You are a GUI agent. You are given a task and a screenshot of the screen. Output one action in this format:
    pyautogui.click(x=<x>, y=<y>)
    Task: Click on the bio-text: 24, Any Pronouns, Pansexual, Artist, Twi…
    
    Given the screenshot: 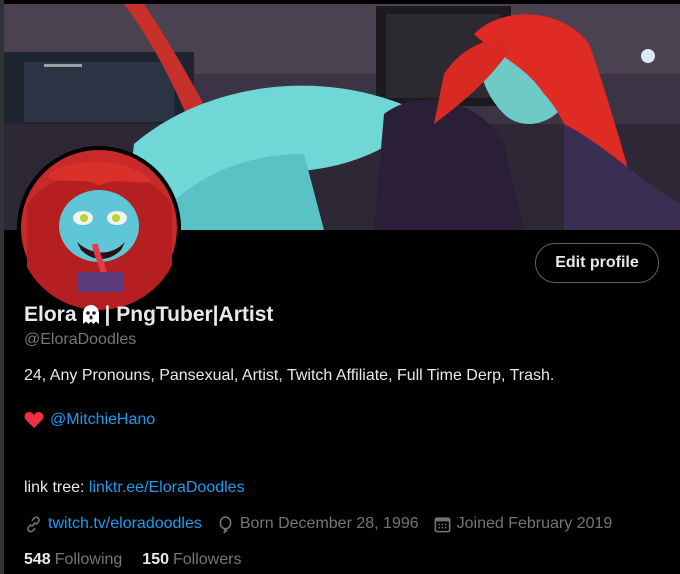 What is the action you would take?
    pyautogui.click(x=289, y=375)
    